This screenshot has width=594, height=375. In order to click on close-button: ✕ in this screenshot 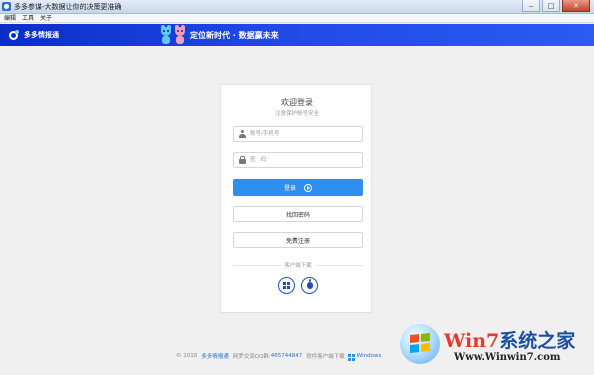, I will do `click(576, 6)`.